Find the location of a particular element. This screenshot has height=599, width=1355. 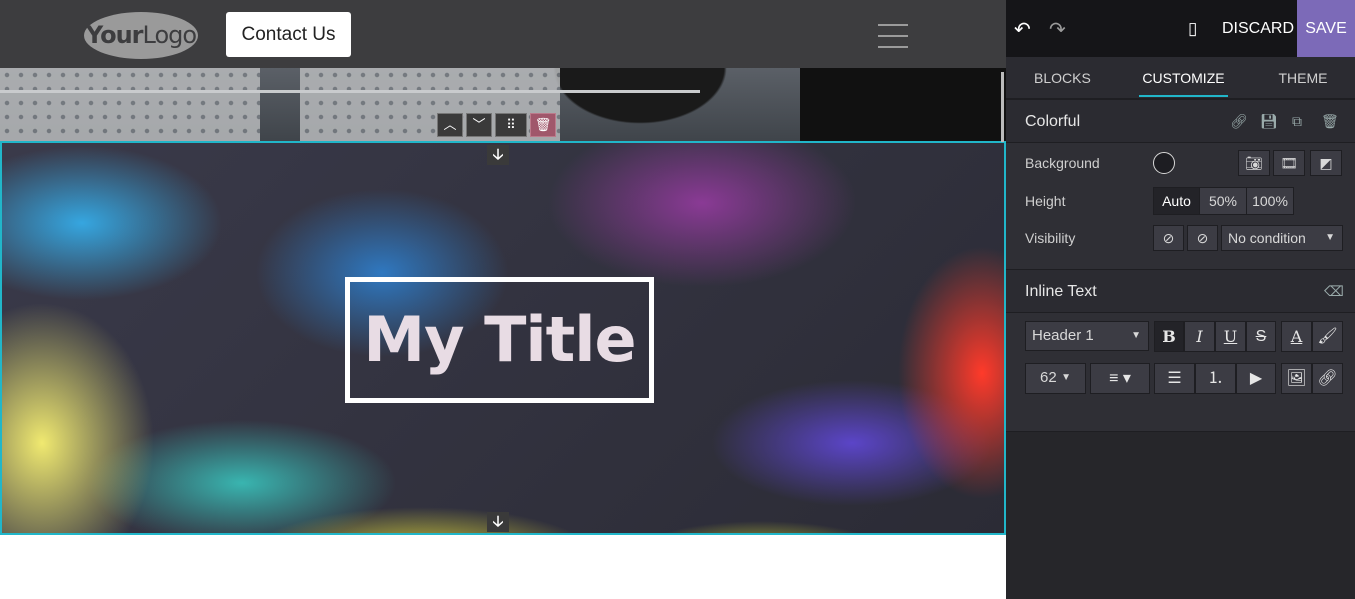

colorful-section-title: Colorful is located at coordinates (1053, 121).